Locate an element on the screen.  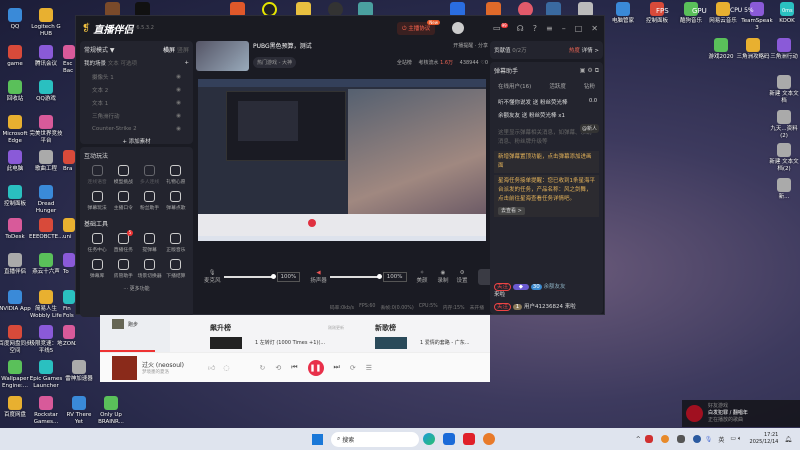
desktop-icon: RV There Yet is located at coordinates (79, 411).